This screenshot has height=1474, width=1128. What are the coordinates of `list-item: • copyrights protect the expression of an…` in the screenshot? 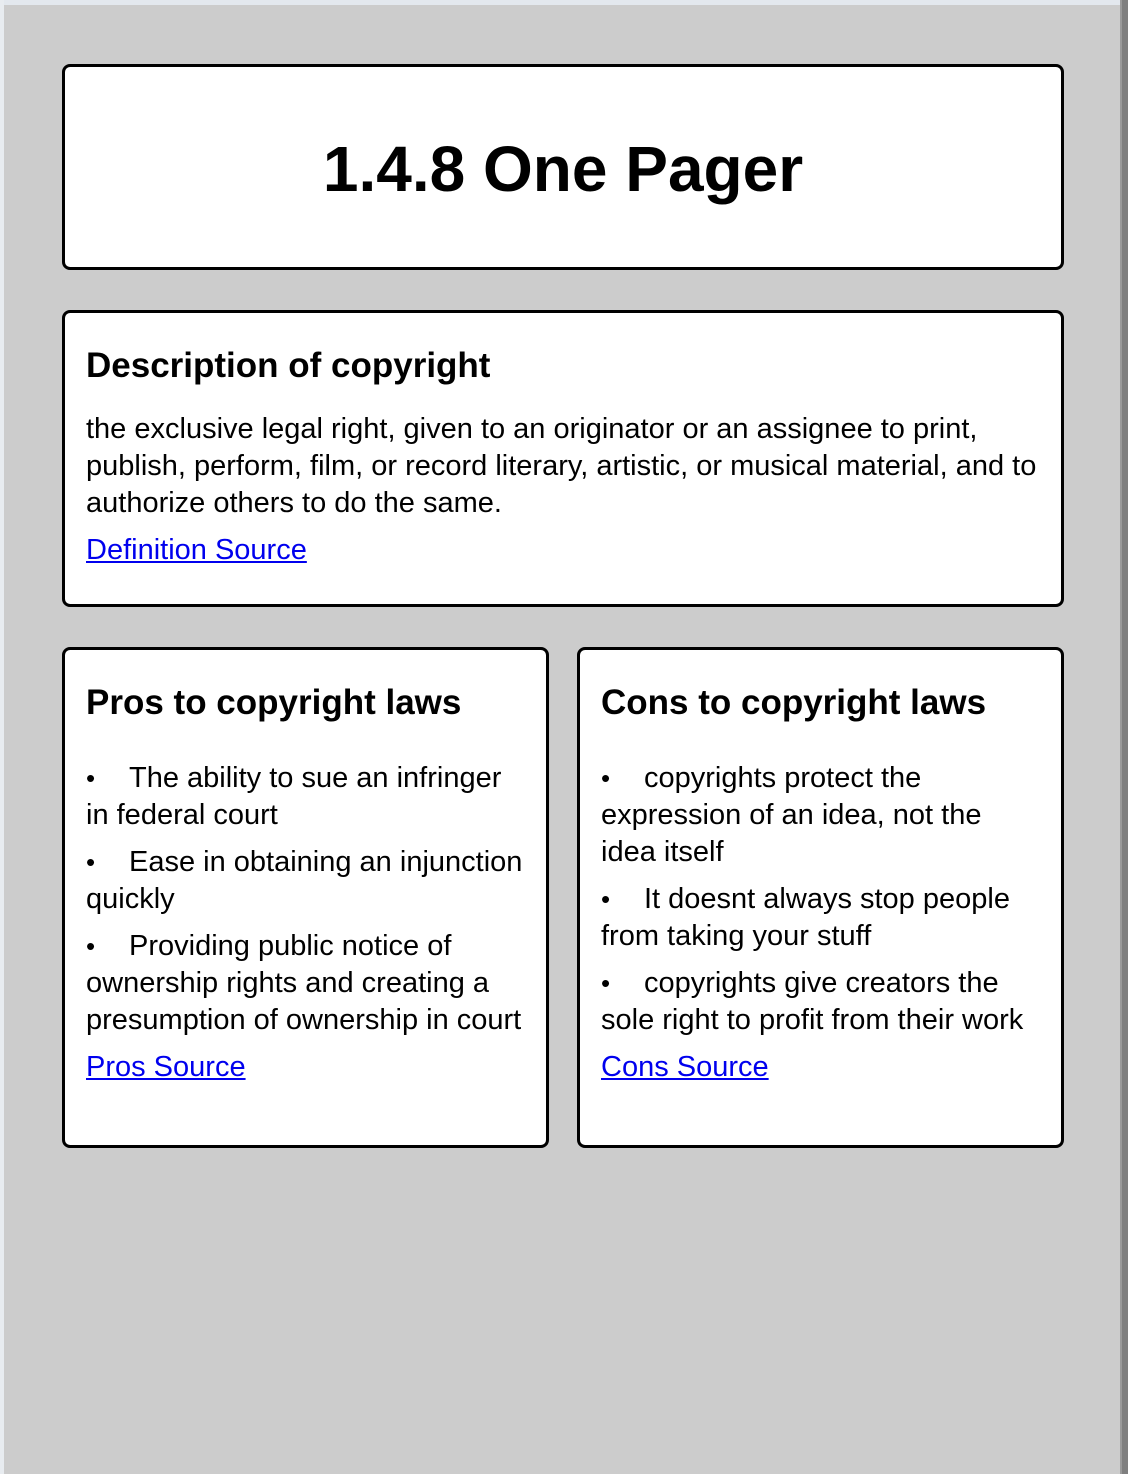 It's located at (822, 815).